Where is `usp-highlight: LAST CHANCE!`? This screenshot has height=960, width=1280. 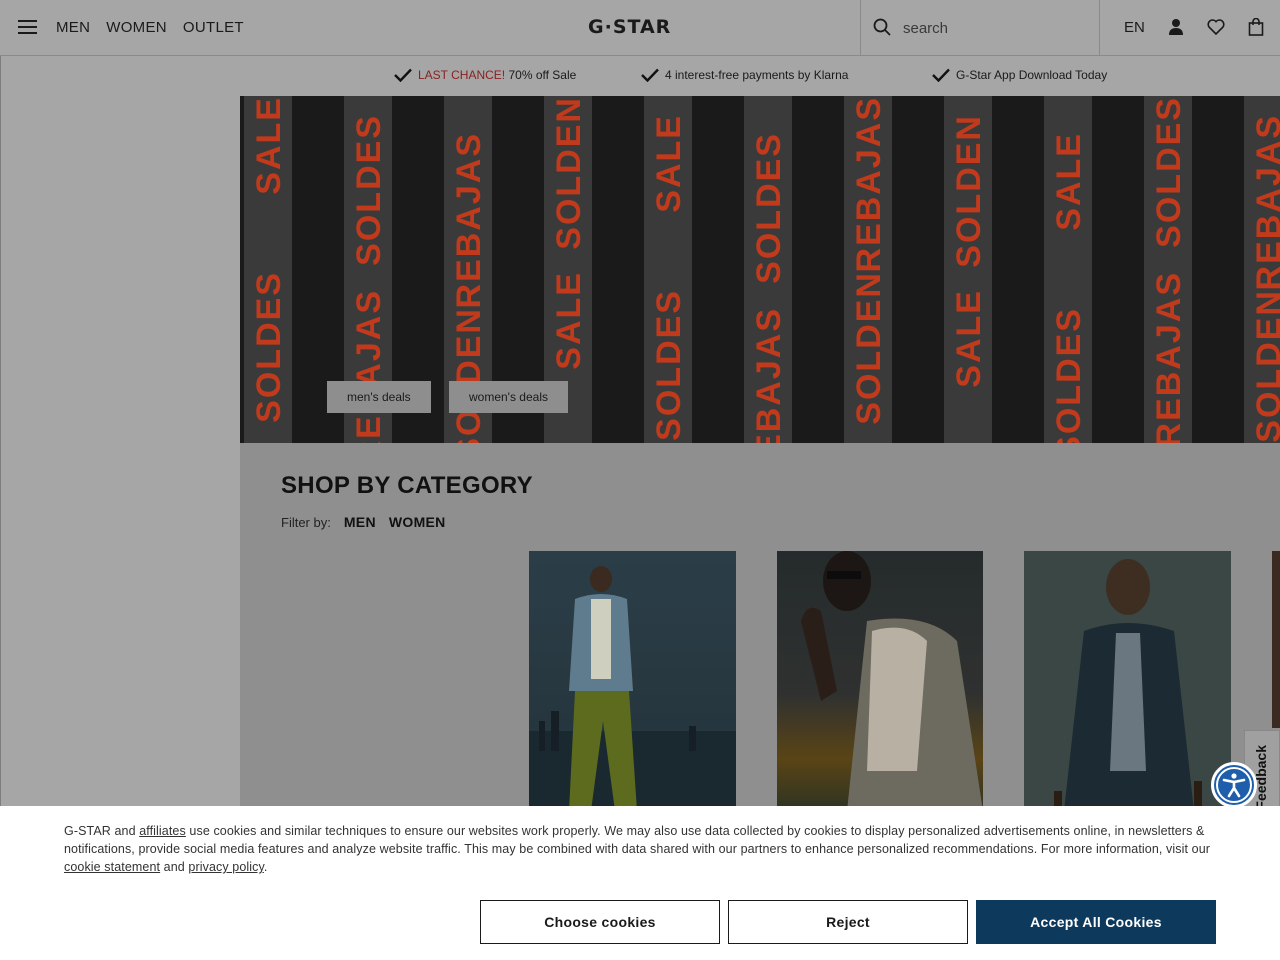 usp-highlight: LAST CHANCE! is located at coordinates (462, 75).